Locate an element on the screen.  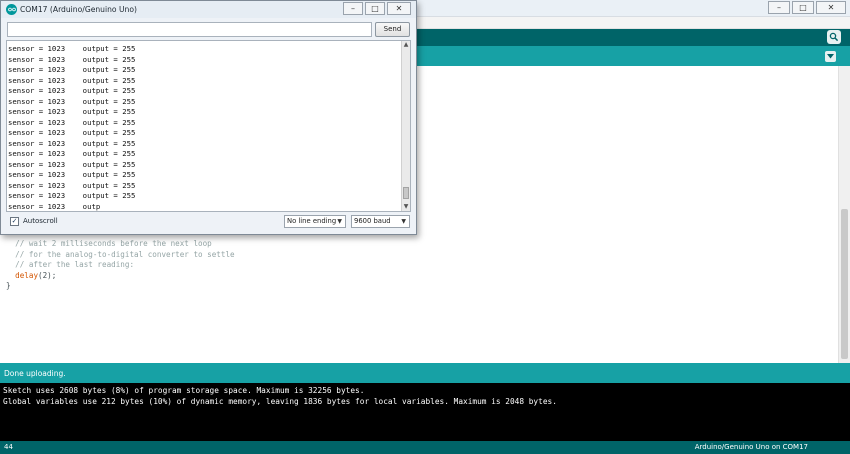
status-bar: Done uploading. is located at coordinates (425, 373).